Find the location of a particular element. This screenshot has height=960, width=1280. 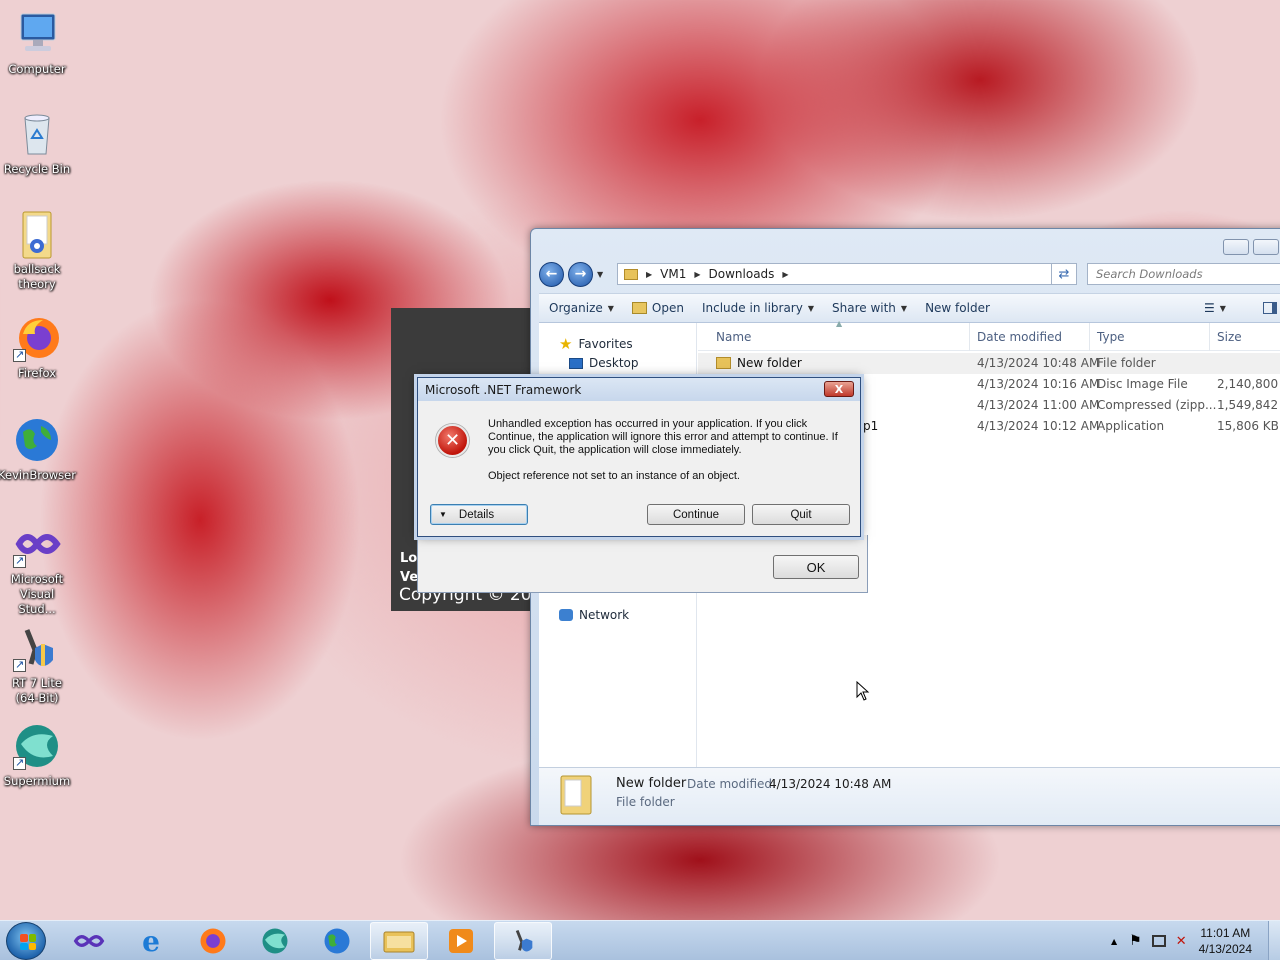

address-bar: ▶ VM1 ▶ Downloads ▶ ▼ is located at coordinates (847, 274).